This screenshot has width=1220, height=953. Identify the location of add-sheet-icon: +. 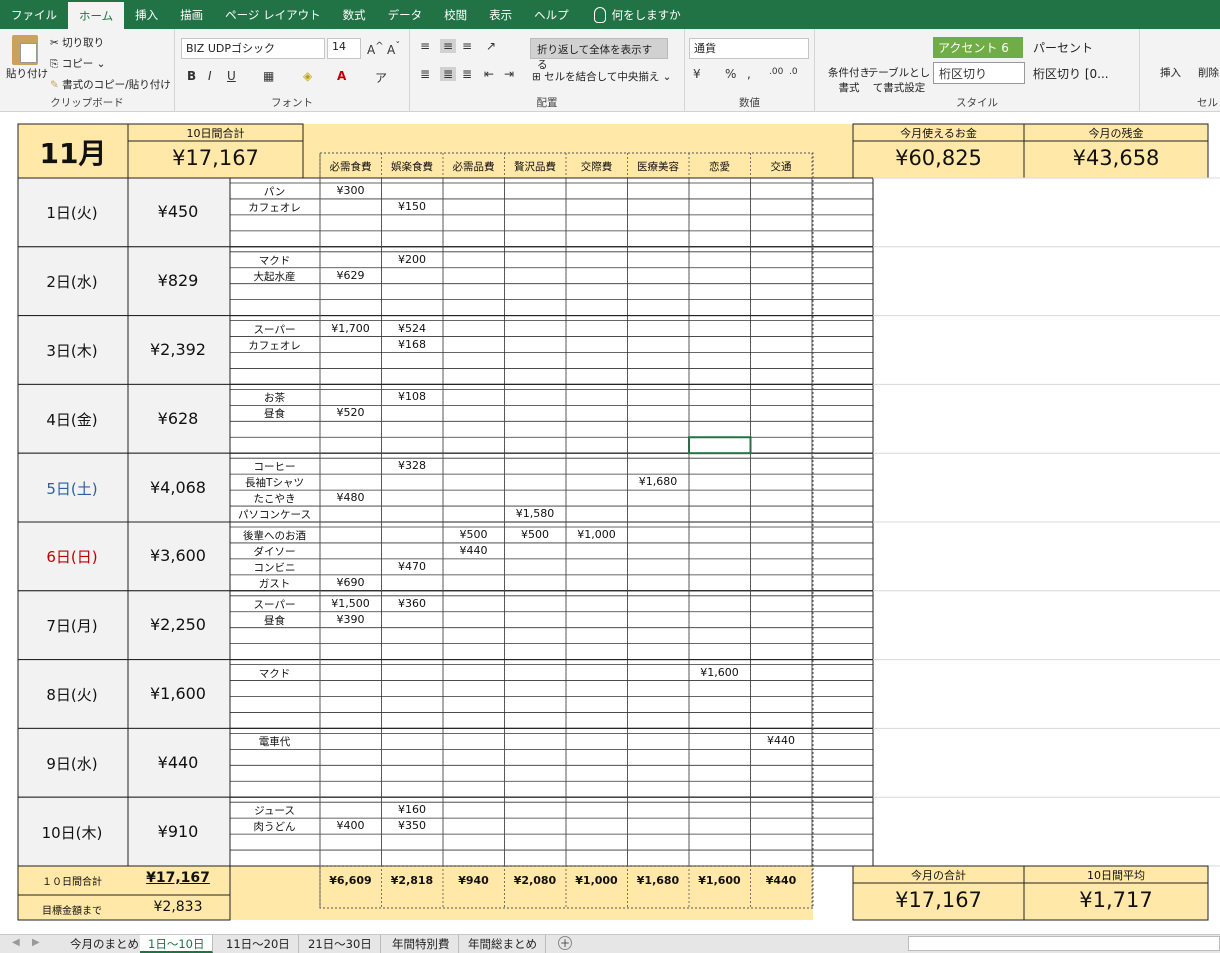
(565, 943).